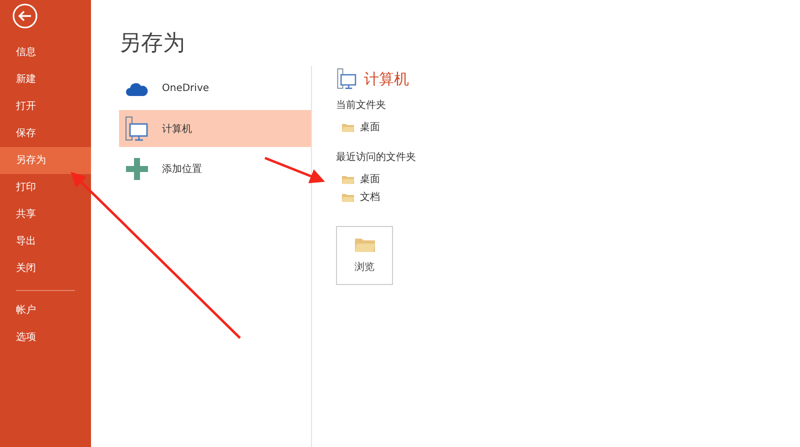 This screenshot has height=447, width=800. What do you see at coordinates (45, 337) in the screenshot?
I see `menu-item: 选项` at bounding box center [45, 337].